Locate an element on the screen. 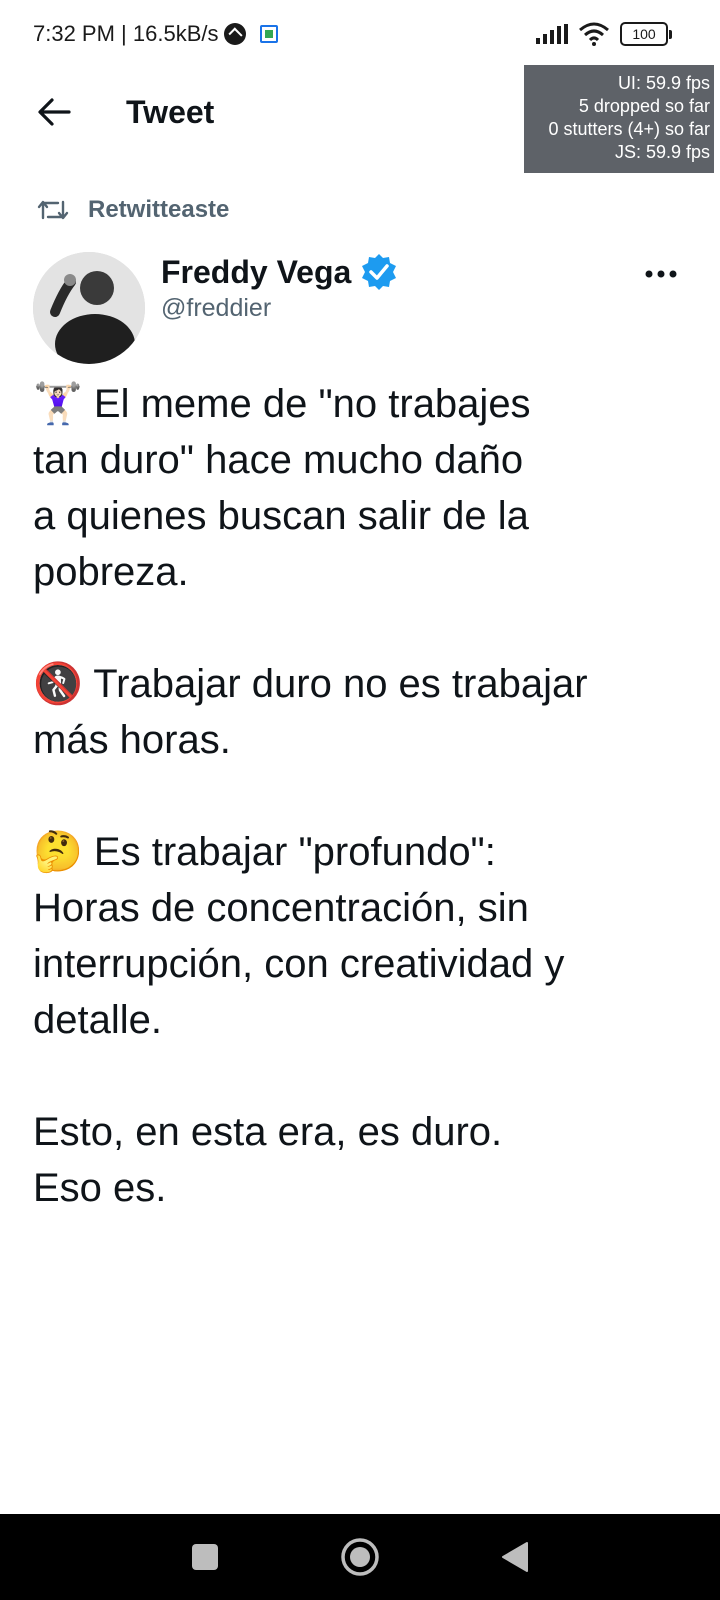 Image resolution: width=720 pixels, height=1600 pixels. square-icon is located at coordinates (205, 1557).